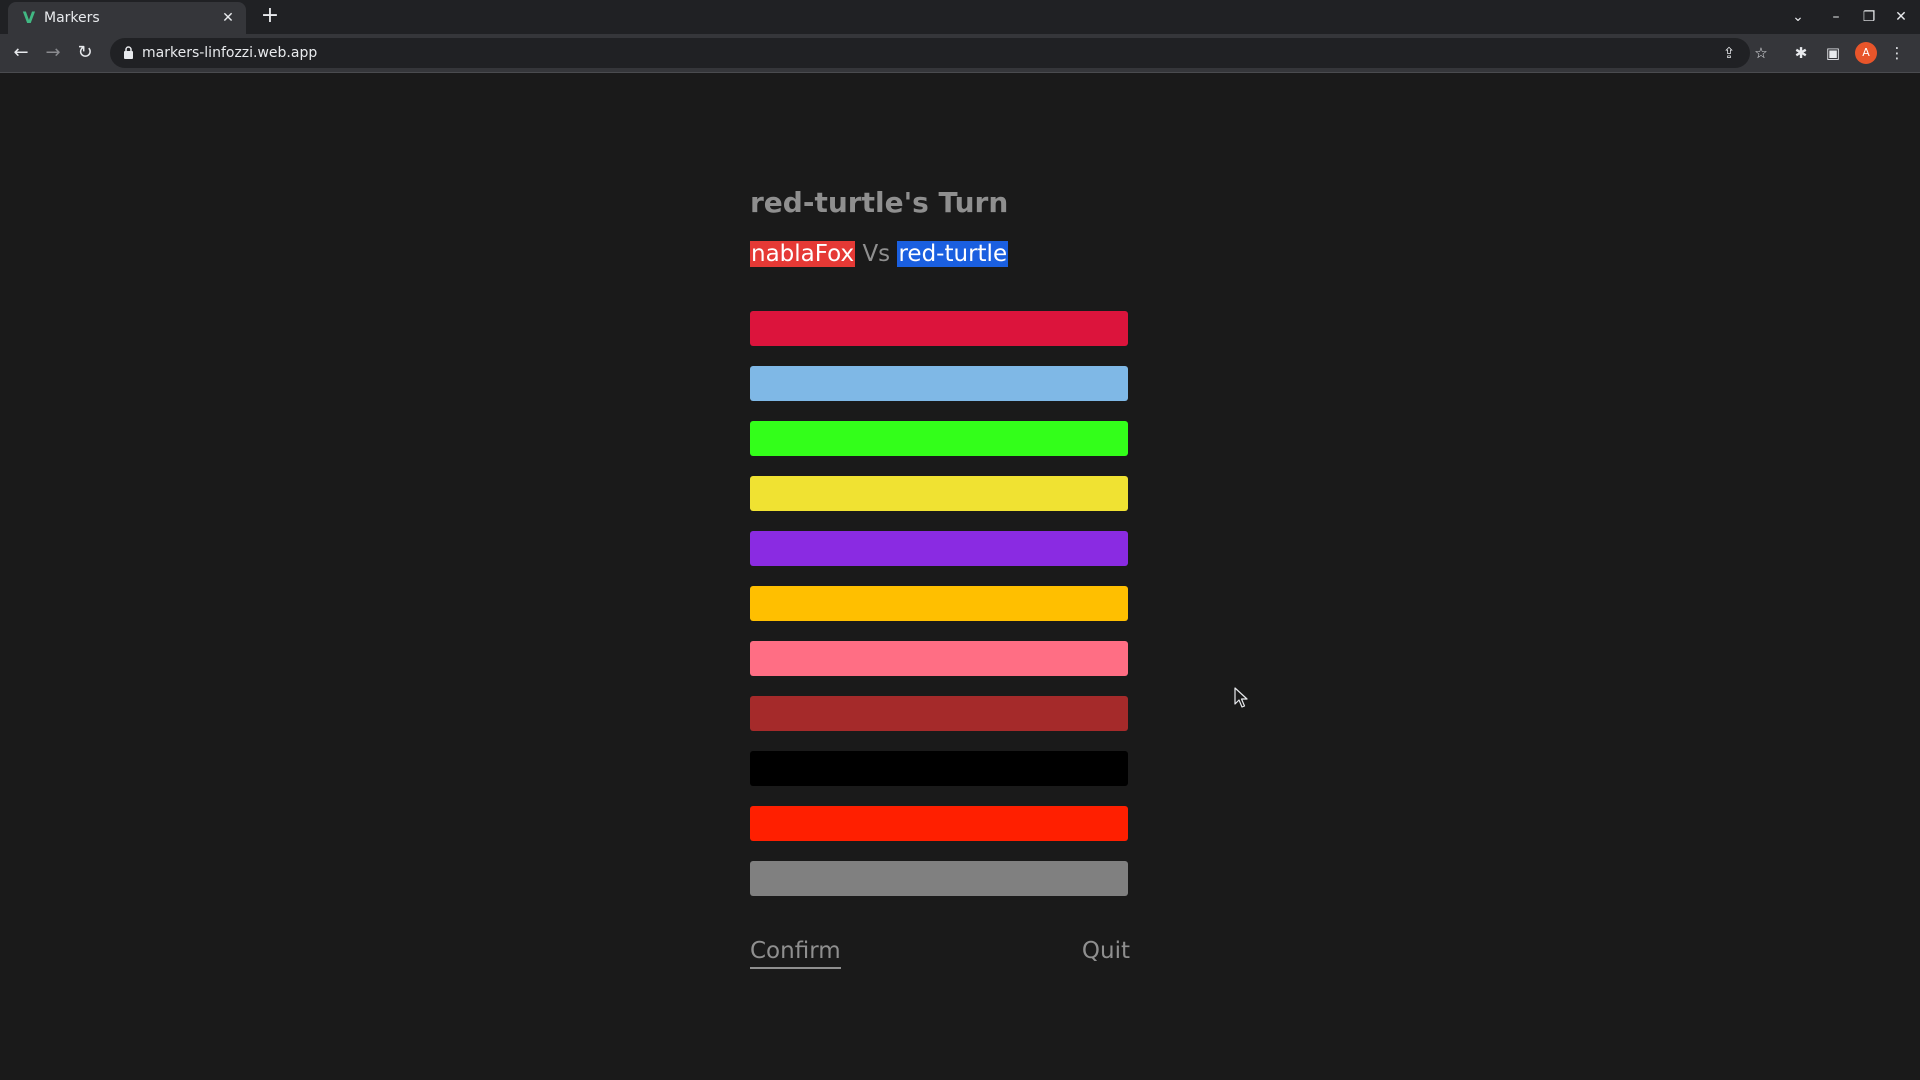  Describe the element at coordinates (85, 53) in the screenshot. I see `reload-icon: ↻` at that location.